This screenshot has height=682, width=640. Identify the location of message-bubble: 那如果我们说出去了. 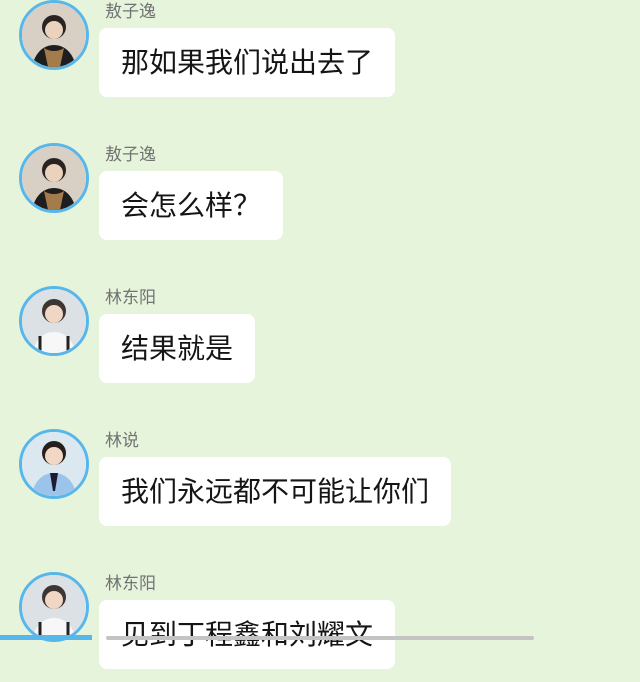
(247, 62).